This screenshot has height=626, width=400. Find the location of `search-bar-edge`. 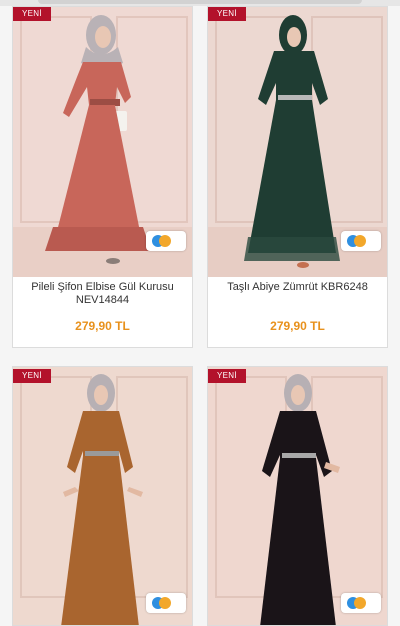

search-bar-edge is located at coordinates (200, 2).